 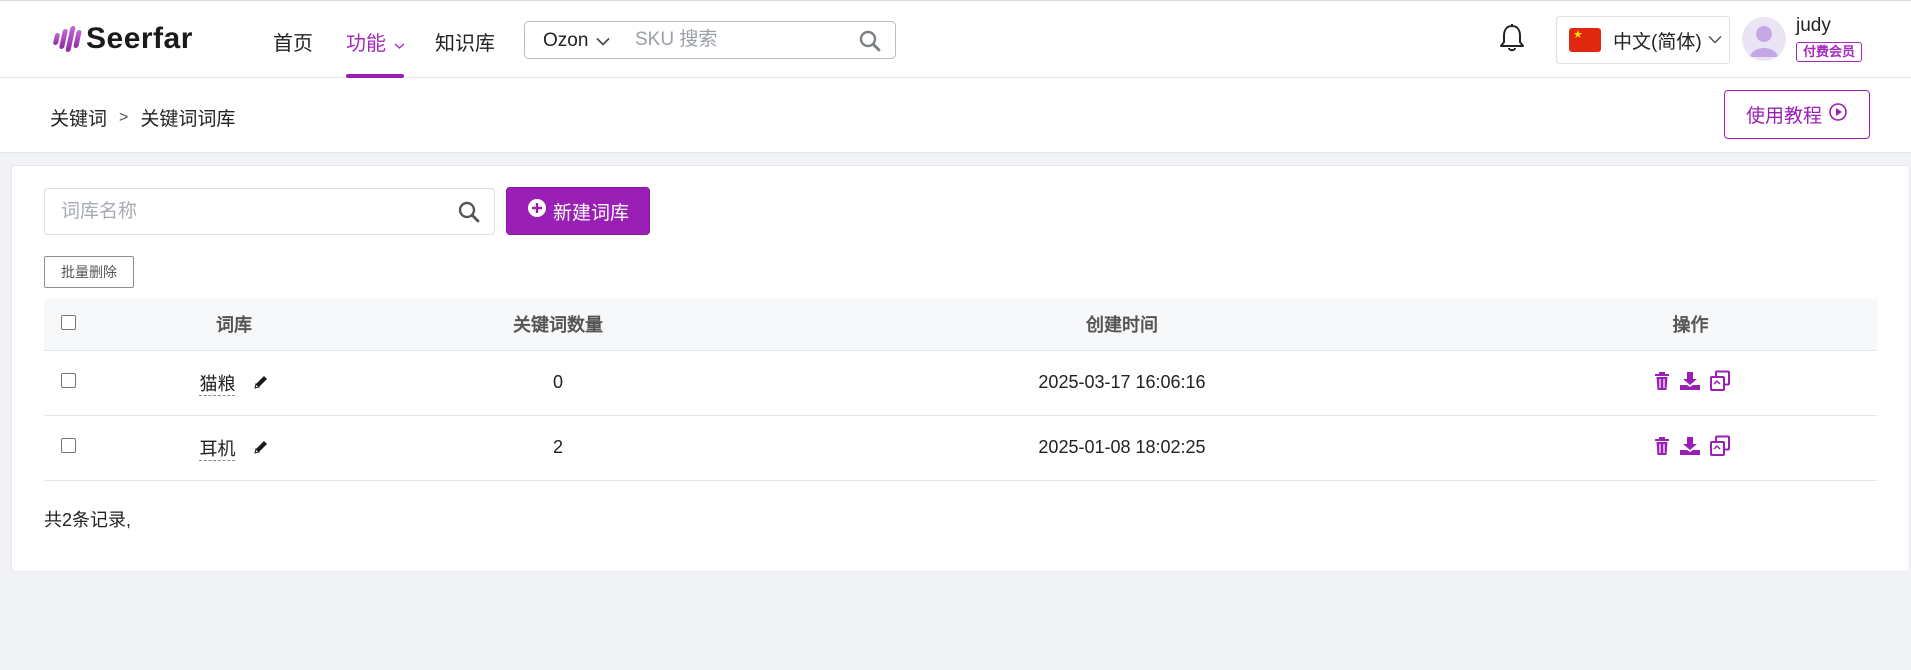 What do you see at coordinates (1783, 116) in the screenshot?
I see `tutorial-button-label: 使用教程` at bounding box center [1783, 116].